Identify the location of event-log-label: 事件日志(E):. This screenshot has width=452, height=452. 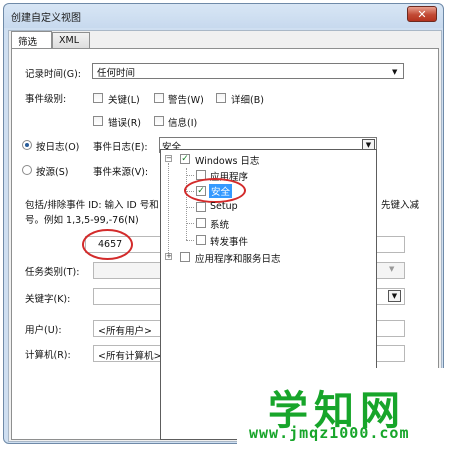
(120, 147).